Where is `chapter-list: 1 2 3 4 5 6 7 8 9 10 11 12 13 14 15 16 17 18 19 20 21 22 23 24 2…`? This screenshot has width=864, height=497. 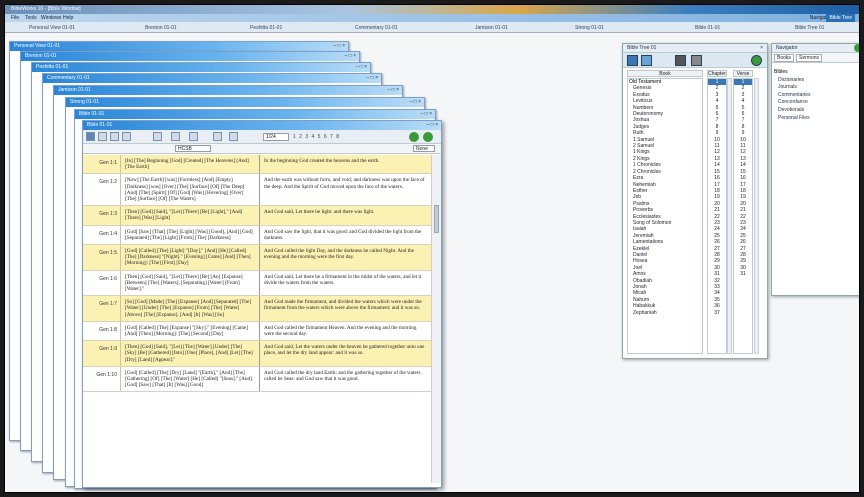 chapter-list: 1 2 3 4 5 6 7 8 9 10 11 12 13 14 15 16 17 18 19 20 21 22 23 24 2… is located at coordinates (717, 216).